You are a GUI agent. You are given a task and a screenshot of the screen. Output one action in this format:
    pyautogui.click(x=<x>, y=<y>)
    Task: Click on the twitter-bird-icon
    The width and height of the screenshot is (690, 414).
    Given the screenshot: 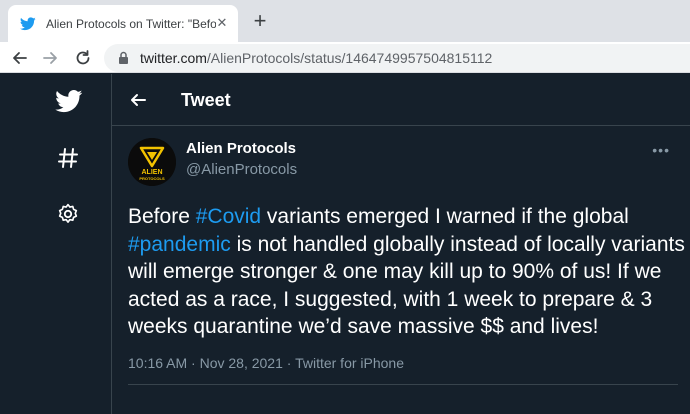 What is the action you would take?
    pyautogui.click(x=69, y=101)
    